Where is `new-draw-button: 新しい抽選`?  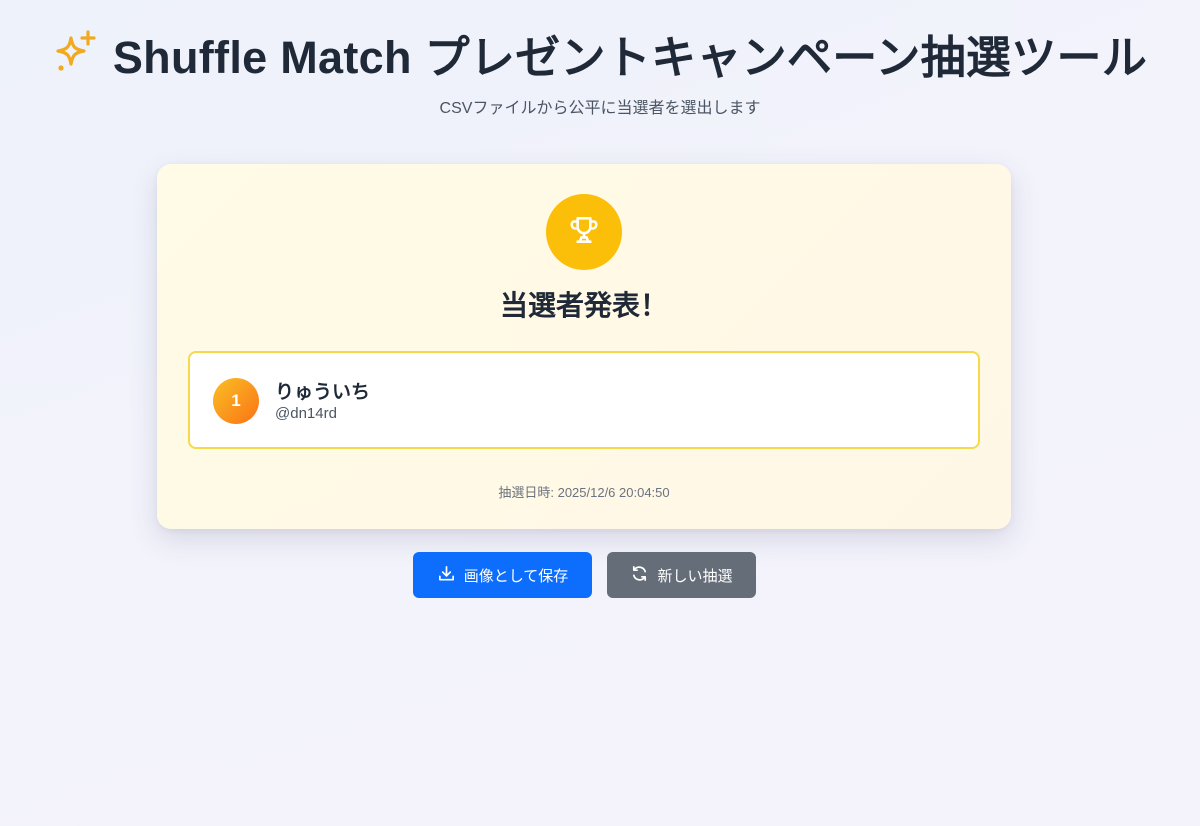 new-draw-button: 新しい抽選 is located at coordinates (681, 575).